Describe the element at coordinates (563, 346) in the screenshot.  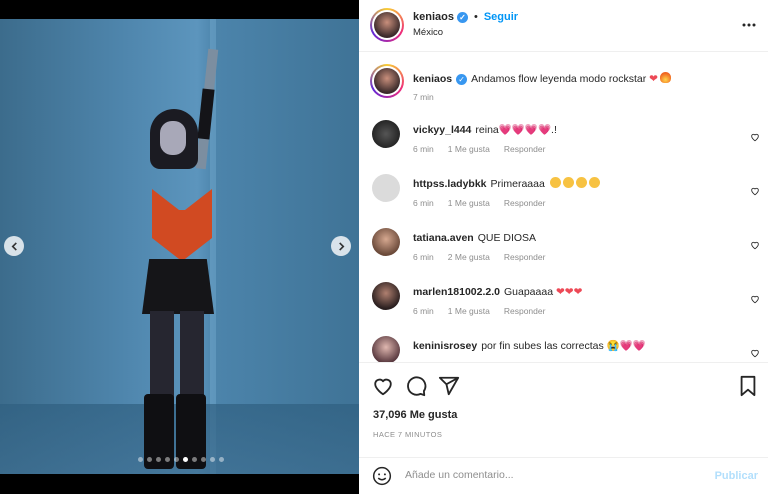
I see `comment-text: por fin subes las correctas 😭💗💗` at that location.